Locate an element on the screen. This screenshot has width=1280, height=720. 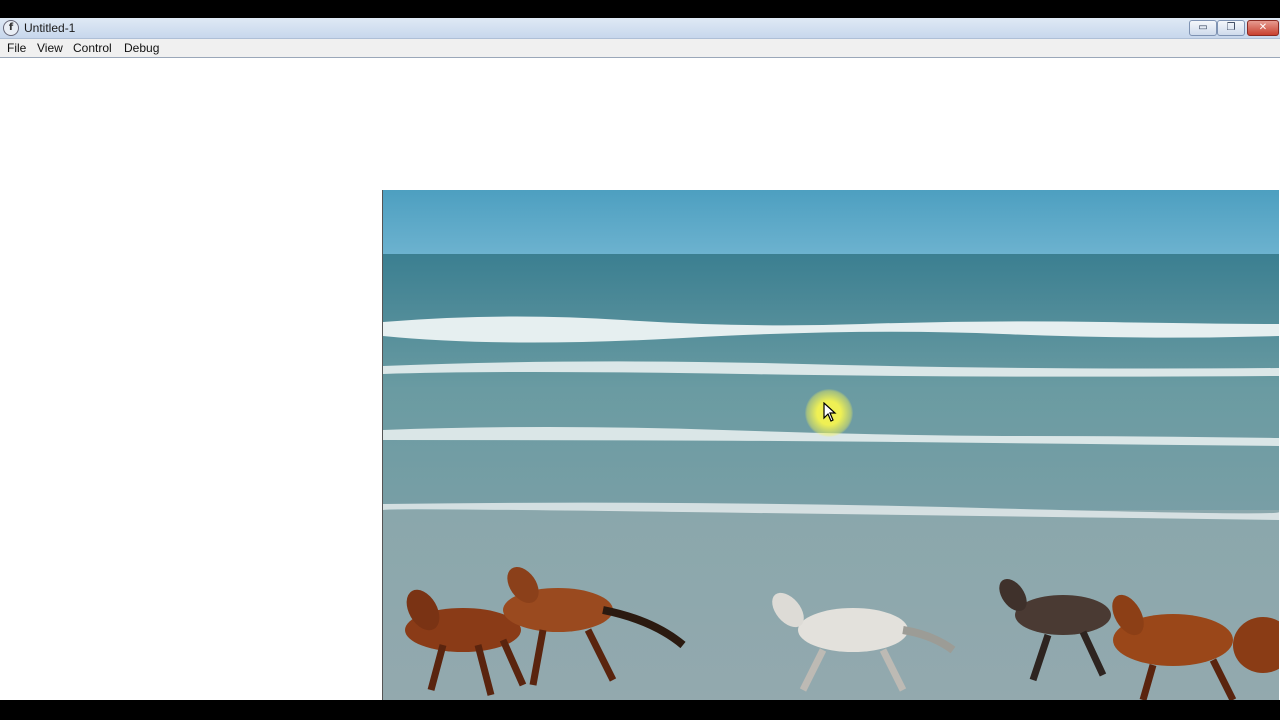
window-title: Untitled-1 is located at coordinates (50, 28).